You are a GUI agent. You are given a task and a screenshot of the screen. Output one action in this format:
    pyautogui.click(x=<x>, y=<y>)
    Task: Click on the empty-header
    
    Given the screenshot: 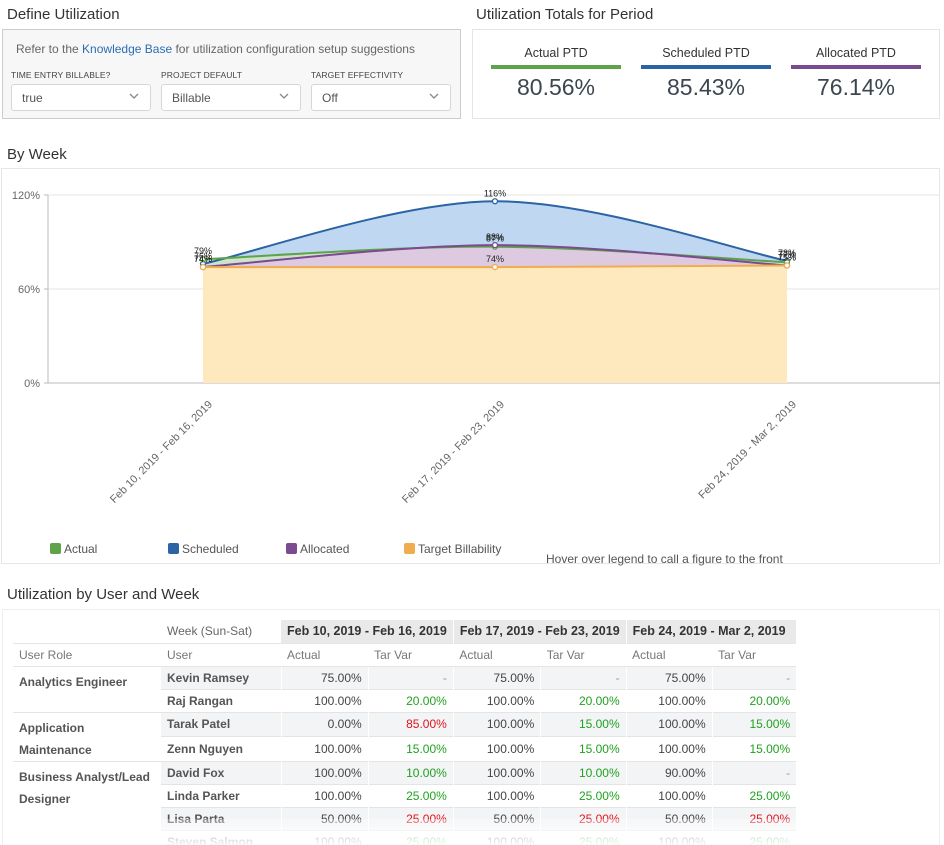 What is the action you would take?
    pyautogui.click(x=87, y=631)
    